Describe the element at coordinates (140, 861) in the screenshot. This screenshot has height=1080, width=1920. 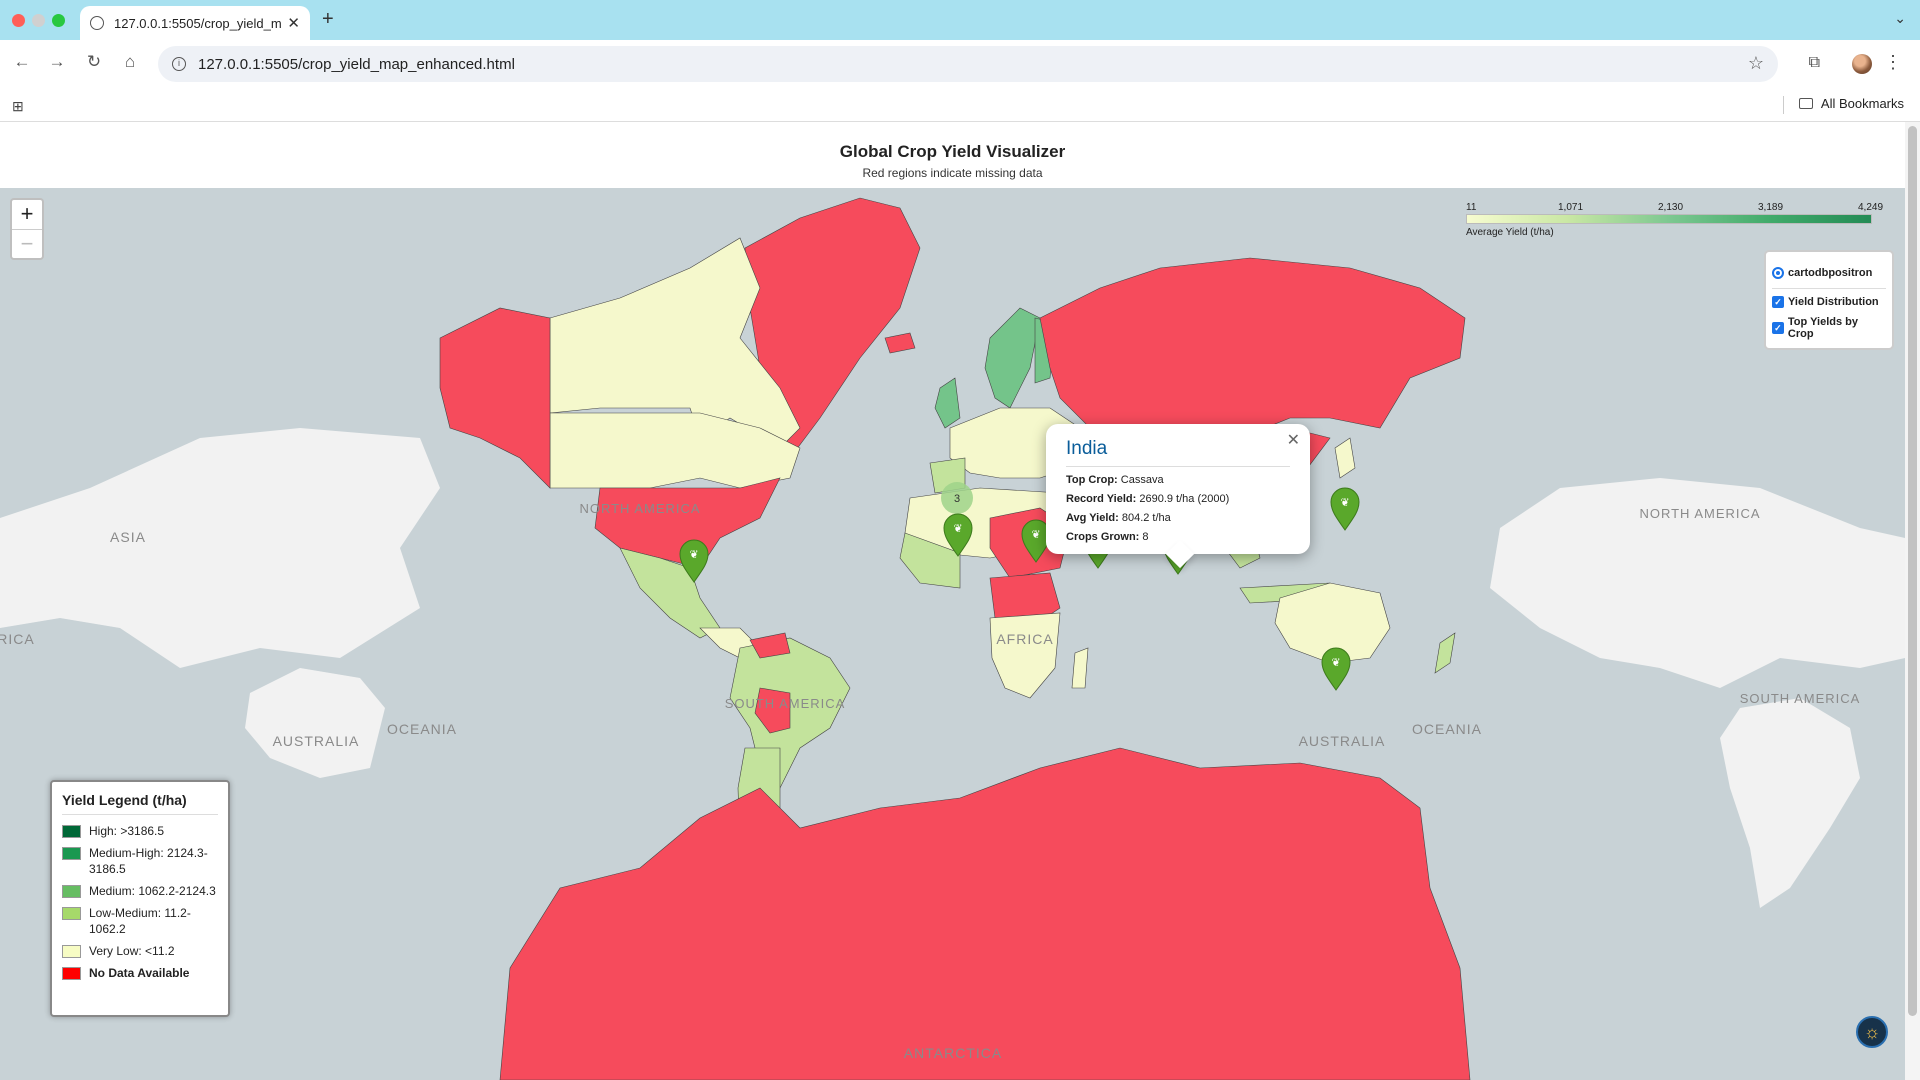
I see `legend-item: Medium-High: 2124.3-3186.5` at that location.